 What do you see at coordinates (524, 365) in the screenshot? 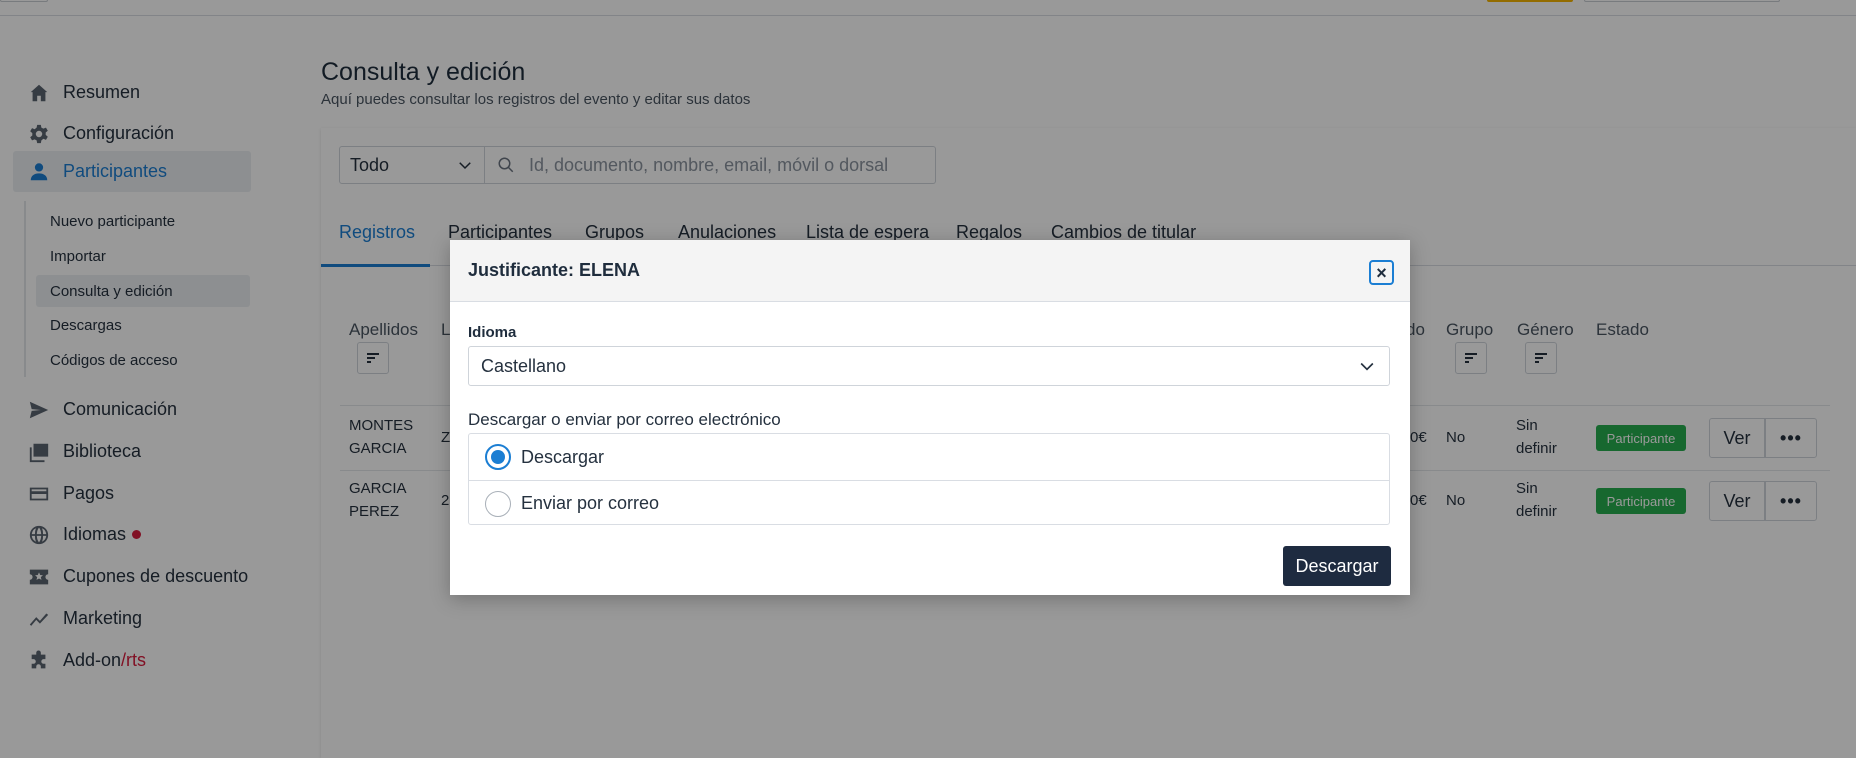
I see `language-select-value: Castellano` at bounding box center [524, 365].